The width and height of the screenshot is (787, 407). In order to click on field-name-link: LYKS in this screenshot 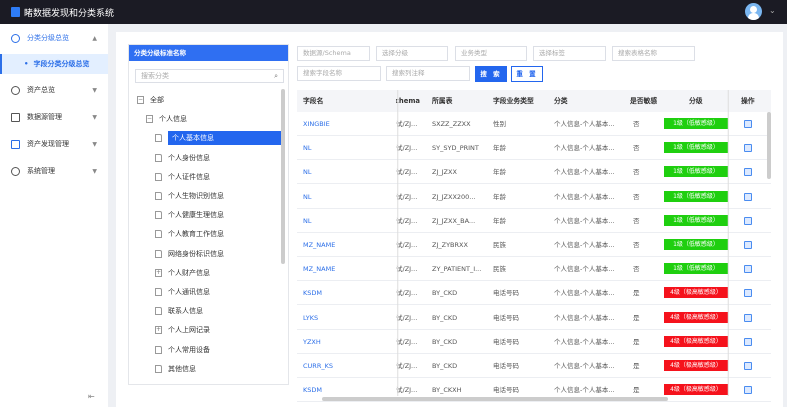, I will do `click(310, 318)`.